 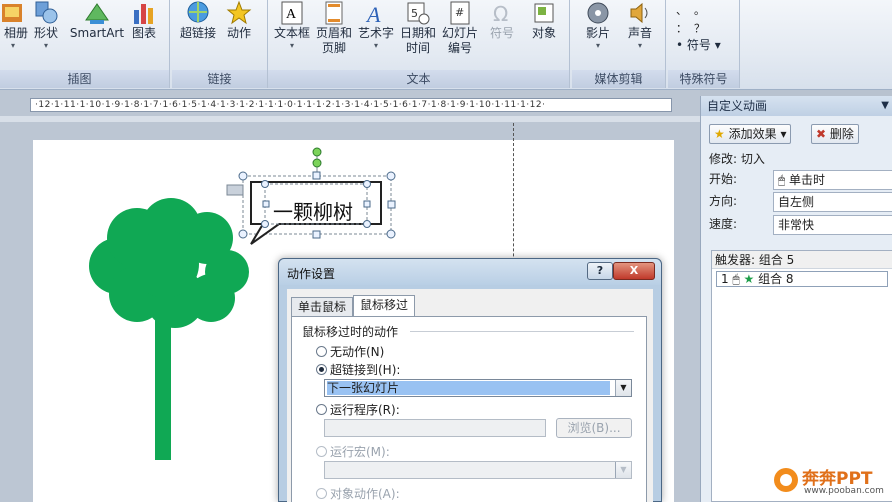 What do you see at coordinates (365, 370) in the screenshot?
I see `radio-hyperlink-label: 超链接到(H):` at bounding box center [365, 370].